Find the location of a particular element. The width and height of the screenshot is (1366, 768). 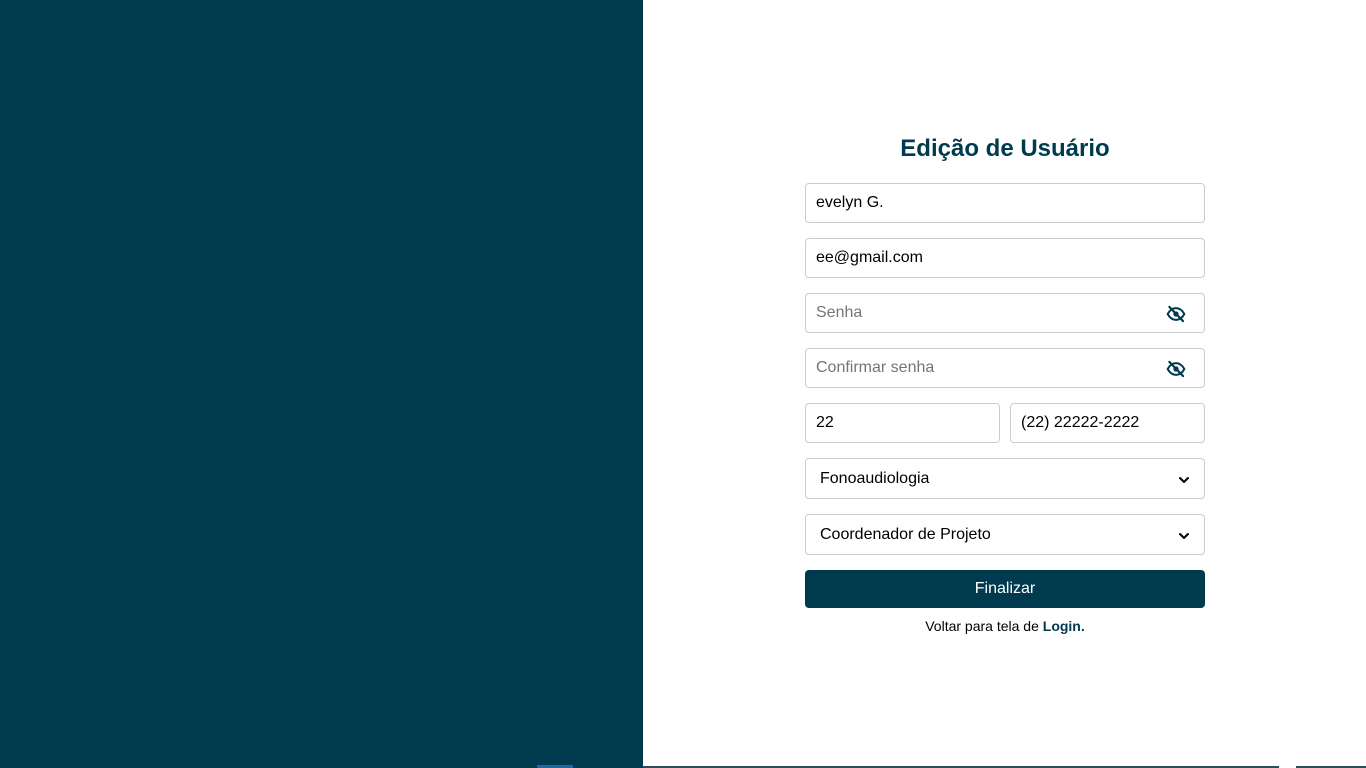

login-link: Login. is located at coordinates (1064, 626).